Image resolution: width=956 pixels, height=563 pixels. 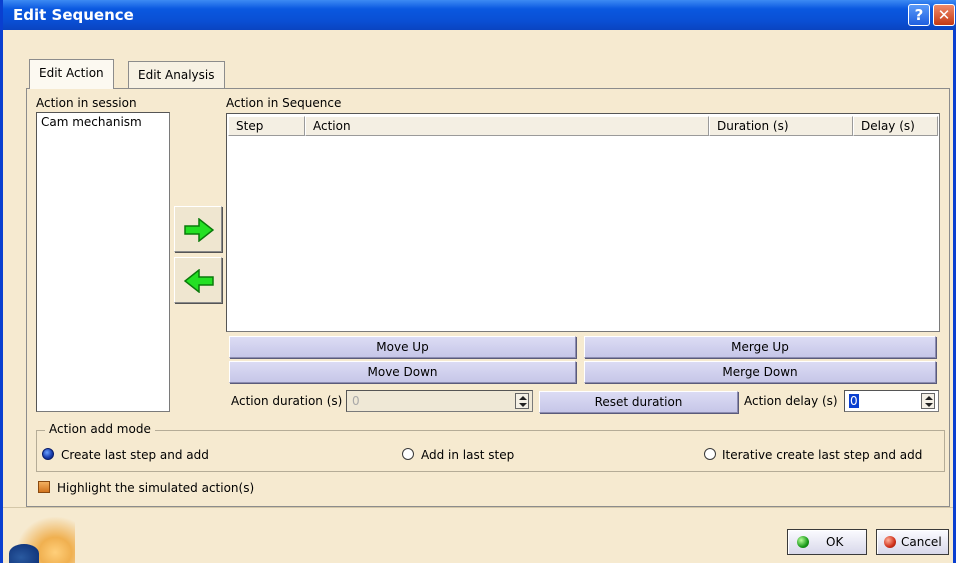 What do you see at coordinates (155, 488) in the screenshot?
I see `highlight-checkbox-label: Highlight the simulated action(s)` at bounding box center [155, 488].